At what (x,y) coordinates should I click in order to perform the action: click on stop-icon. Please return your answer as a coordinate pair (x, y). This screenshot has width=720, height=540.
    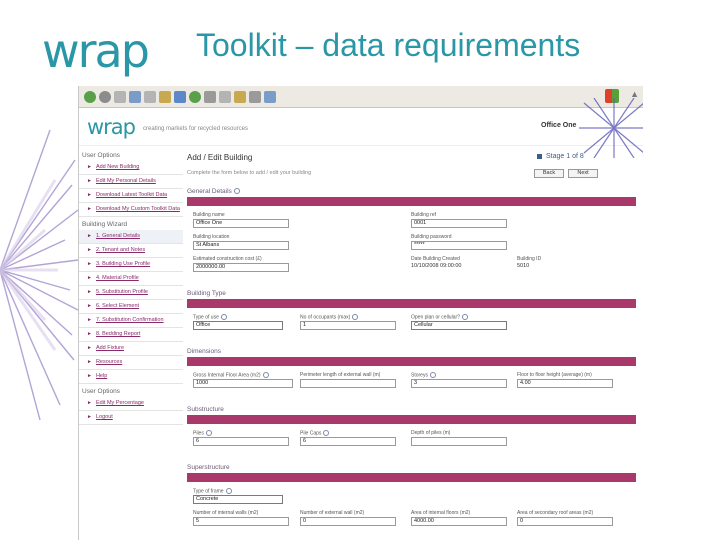
    Looking at the image, I should click on (105, 96).